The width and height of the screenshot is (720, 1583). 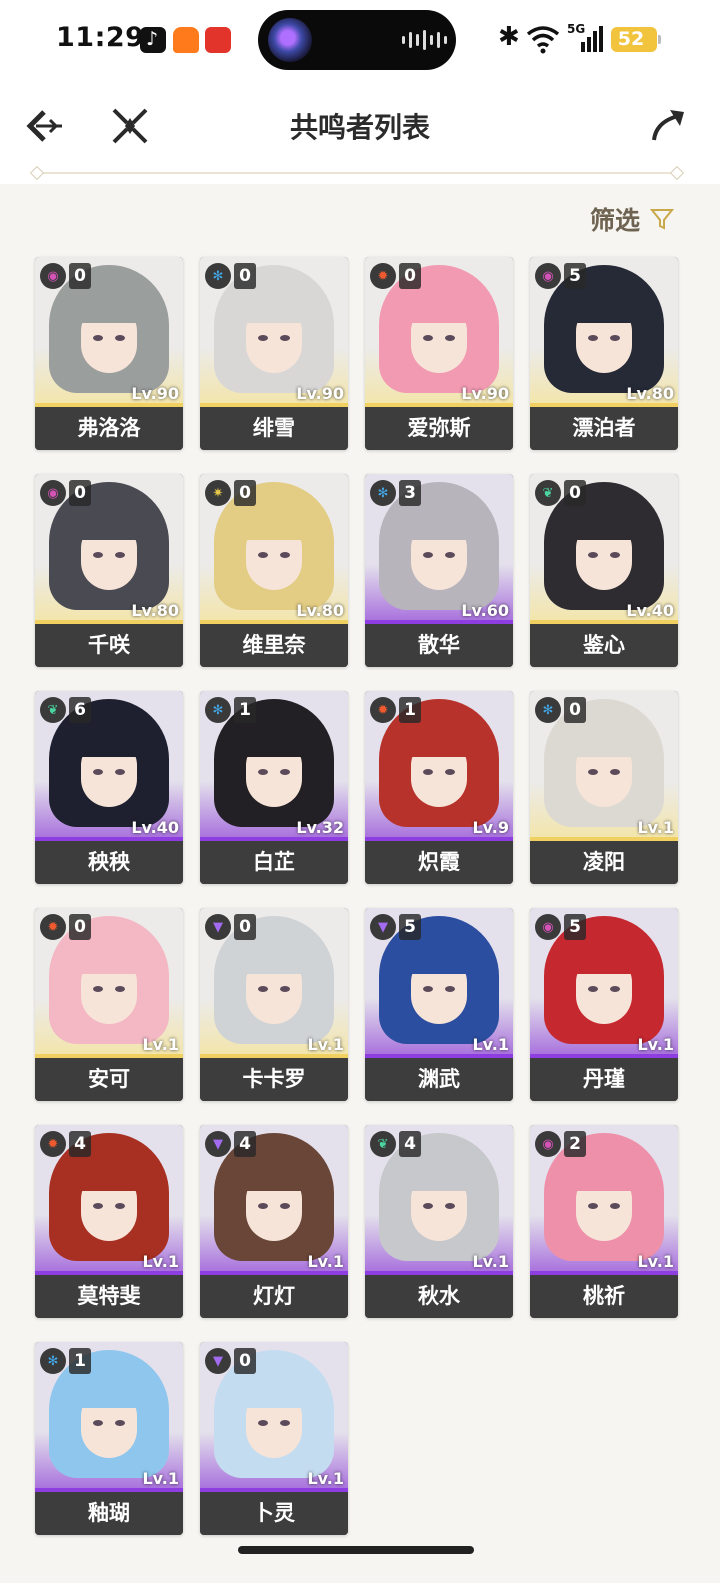 I want to click on character-card: ❦ 6 Lv.40 秧秧, so click(x=109, y=787).